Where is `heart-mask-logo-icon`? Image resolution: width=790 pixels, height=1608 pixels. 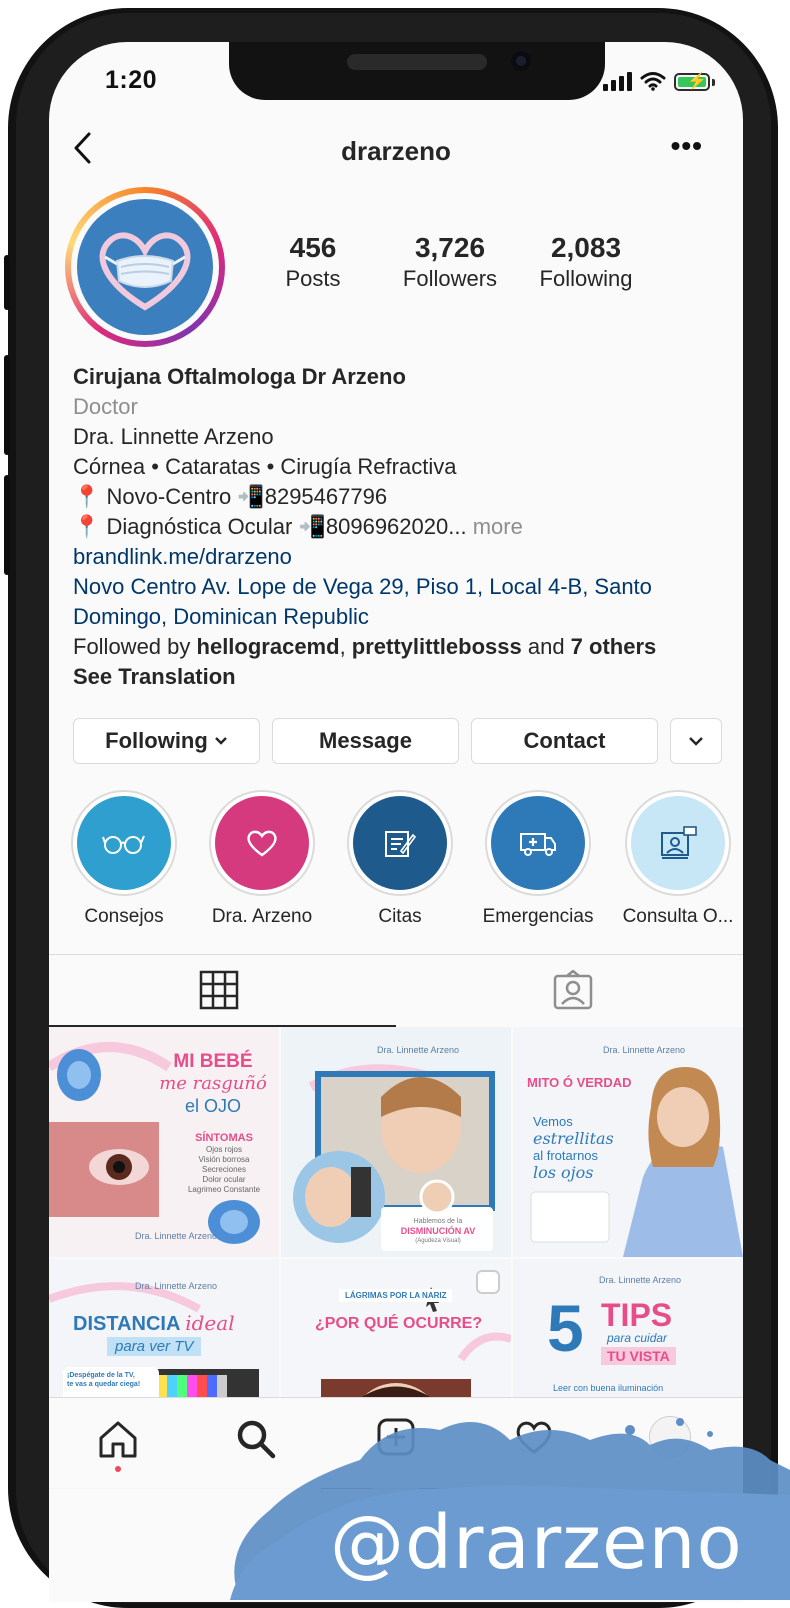
heart-mask-logo-icon is located at coordinates (145, 271).